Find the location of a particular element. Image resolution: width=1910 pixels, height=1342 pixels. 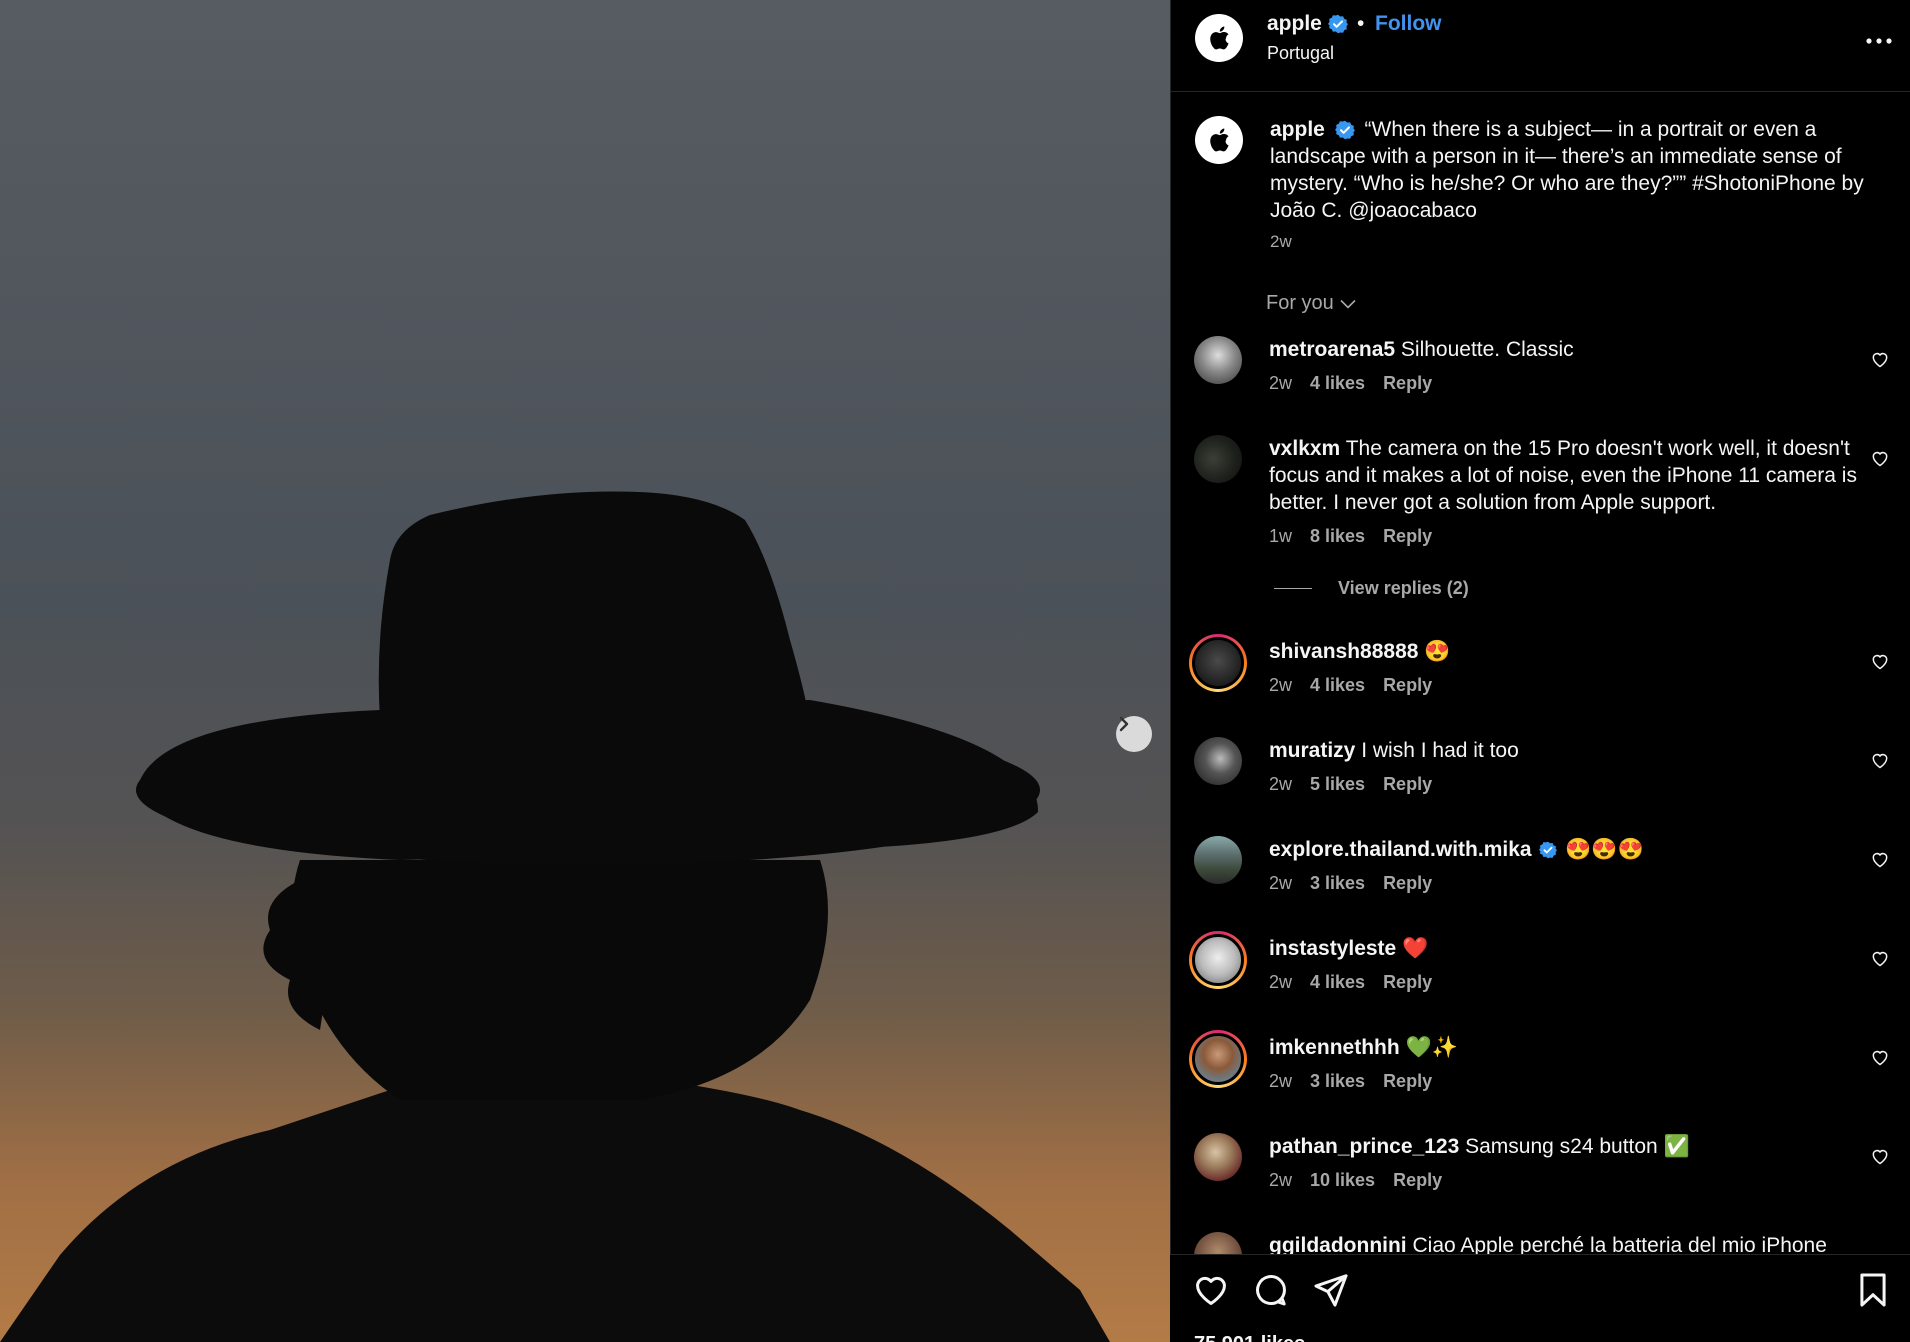

comment-sort-dropdown: For you is located at coordinates (1311, 303).